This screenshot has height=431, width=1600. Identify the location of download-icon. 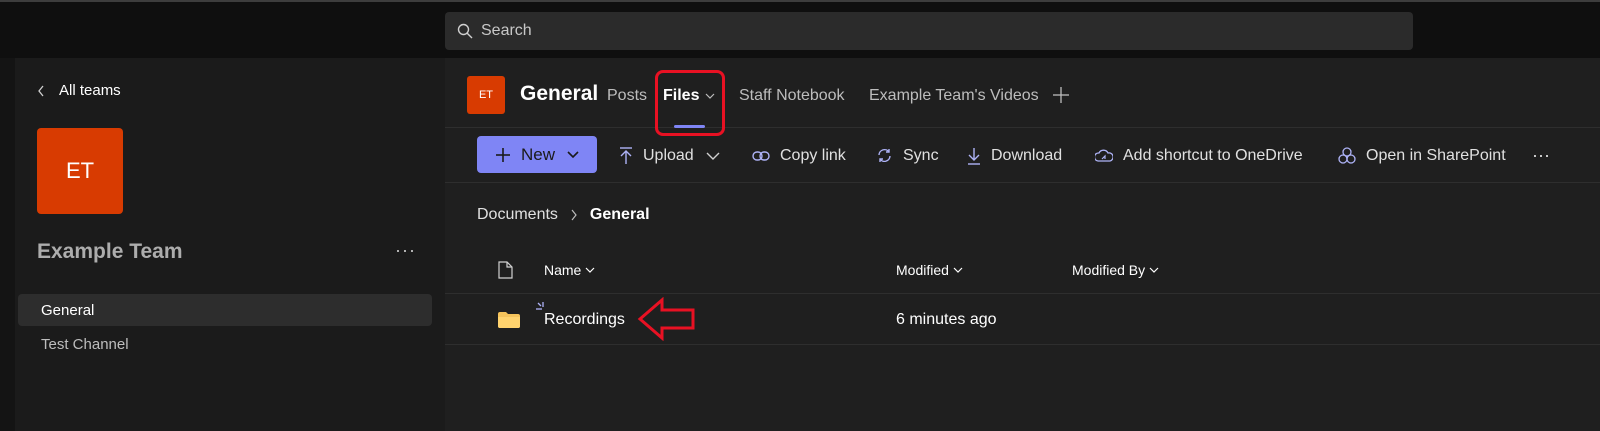
(974, 156).